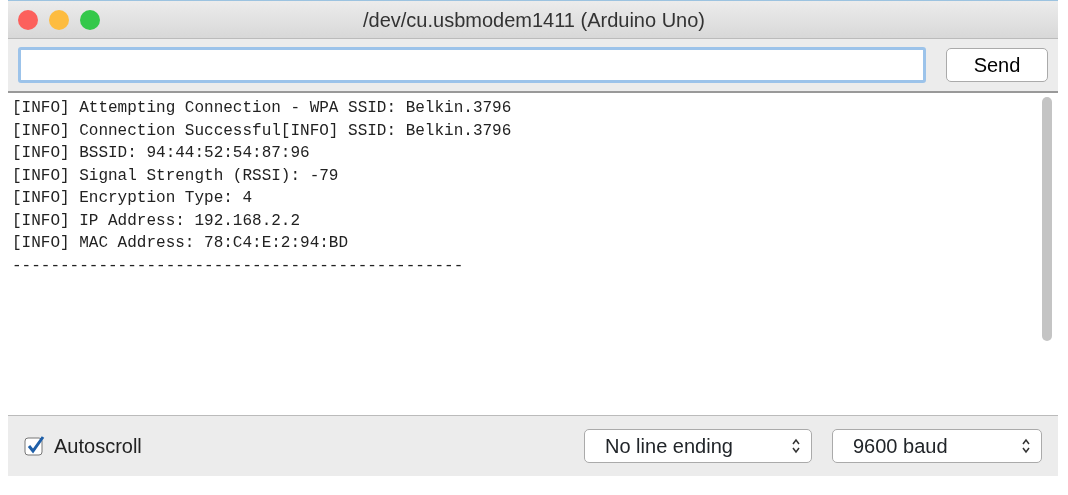 This screenshot has width=1068, height=495. Describe the element at coordinates (161, 153) in the screenshot. I see `output-line: [INFO] BSSID: 94:44:52:54:87:96` at that location.